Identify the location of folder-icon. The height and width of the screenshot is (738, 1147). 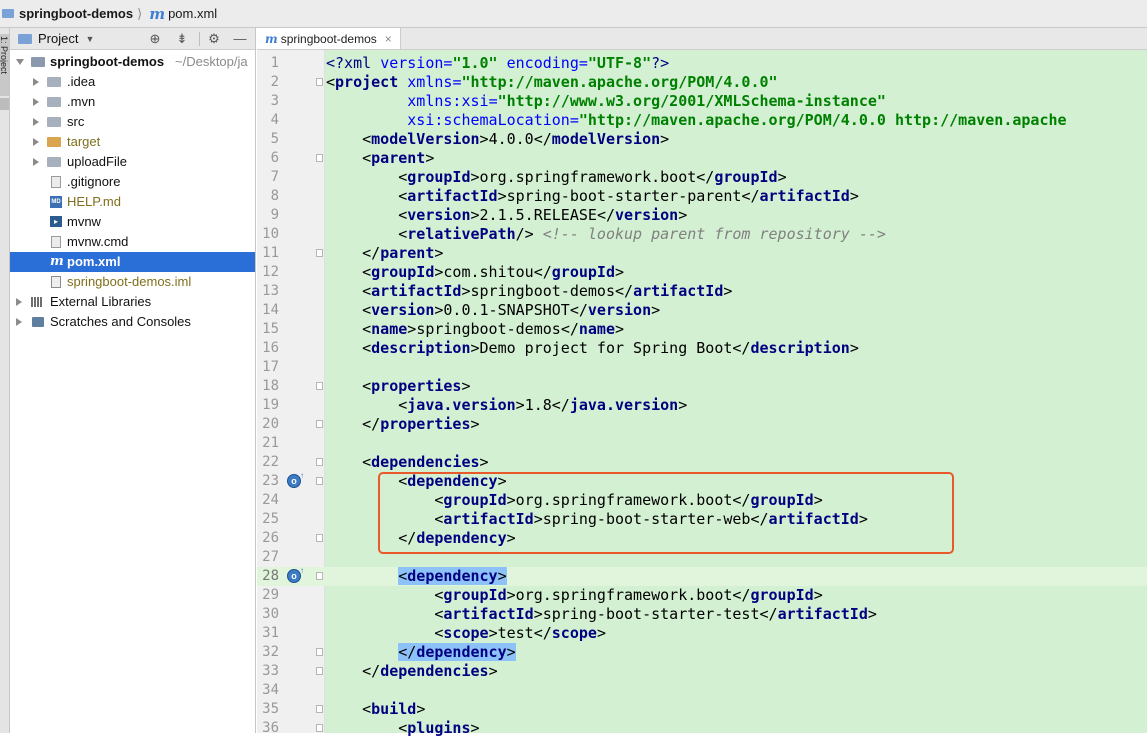
(54, 102).